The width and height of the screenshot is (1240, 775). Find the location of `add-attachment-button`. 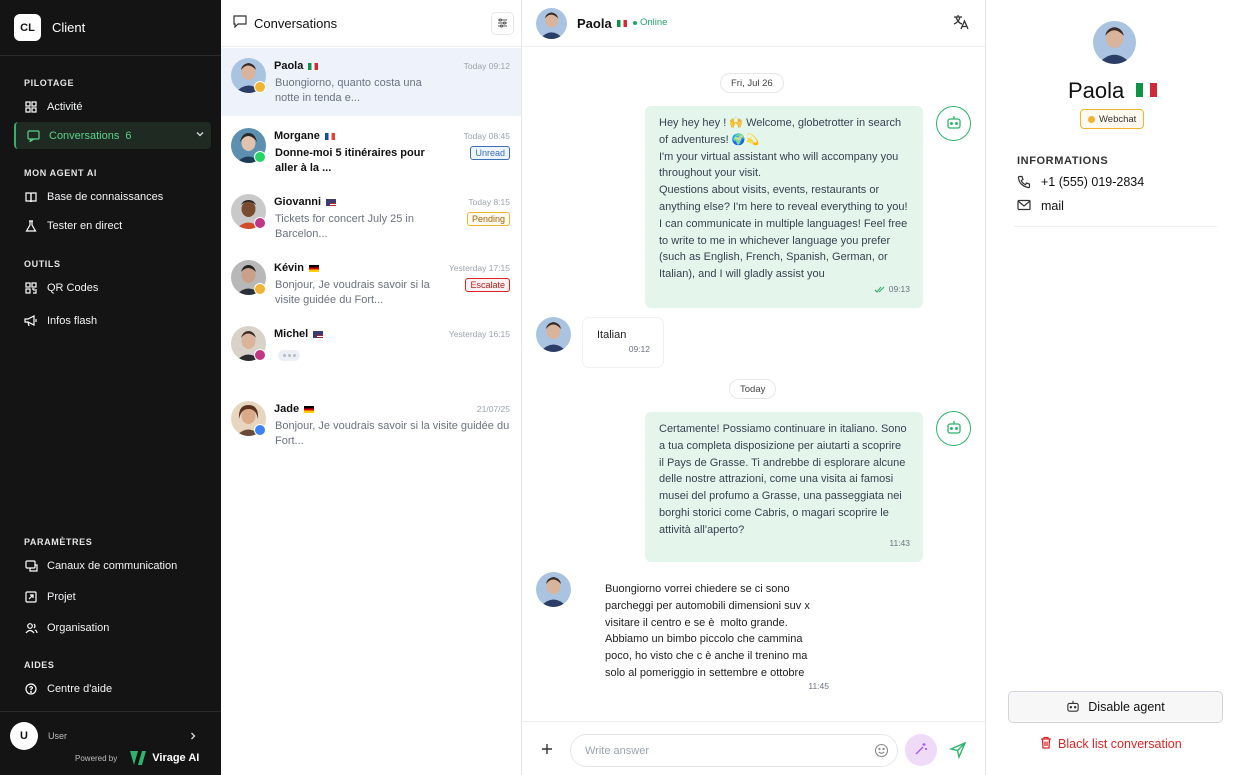

add-attachment-button is located at coordinates (547, 749).